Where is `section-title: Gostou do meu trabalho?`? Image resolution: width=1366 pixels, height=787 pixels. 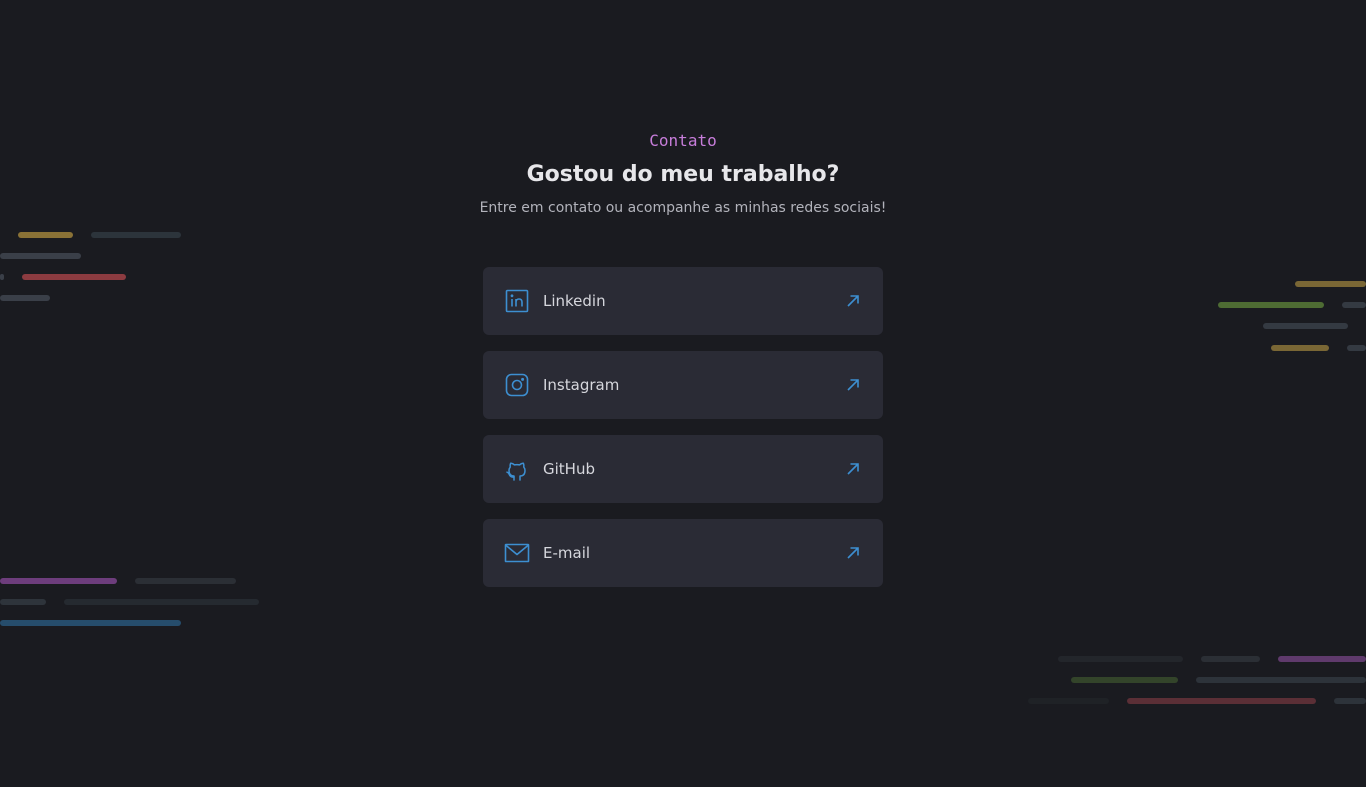 section-title: Gostou do meu trabalho? is located at coordinates (683, 174).